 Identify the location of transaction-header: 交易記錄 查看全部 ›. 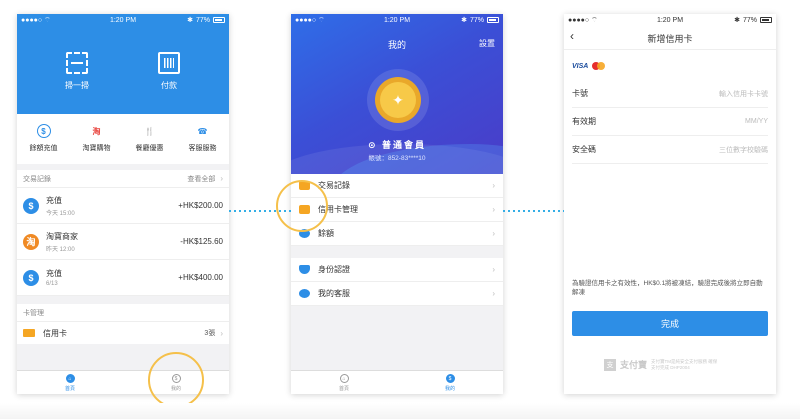
(123, 179).